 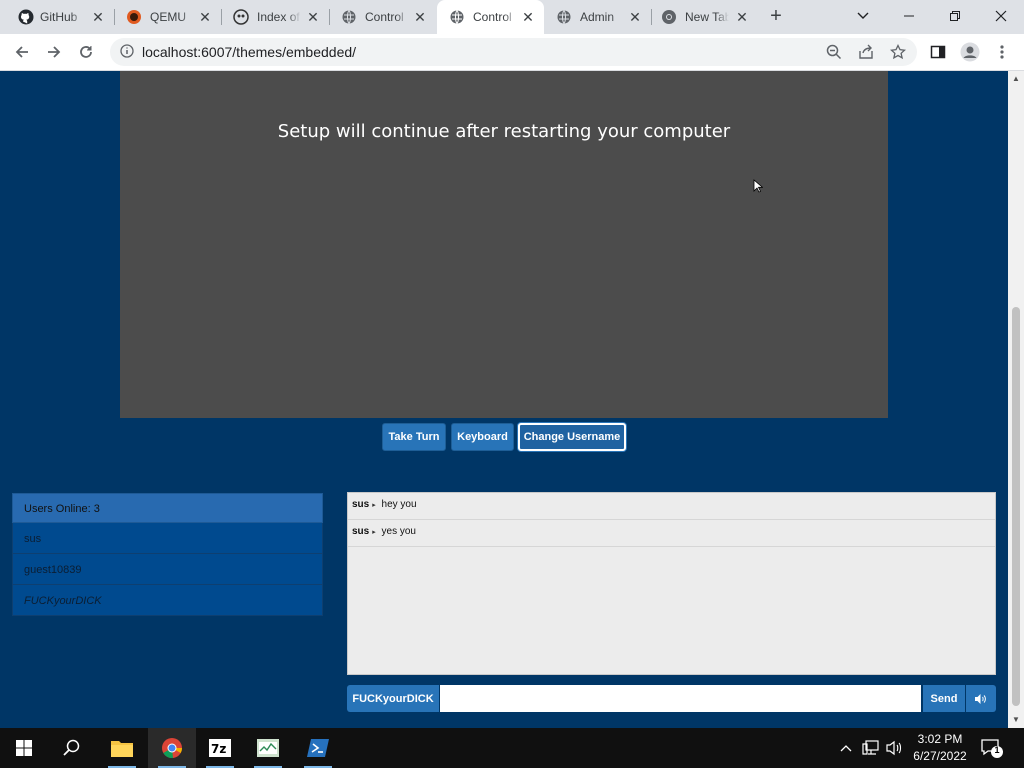 I want to click on index-icon, so click(x=241, y=17).